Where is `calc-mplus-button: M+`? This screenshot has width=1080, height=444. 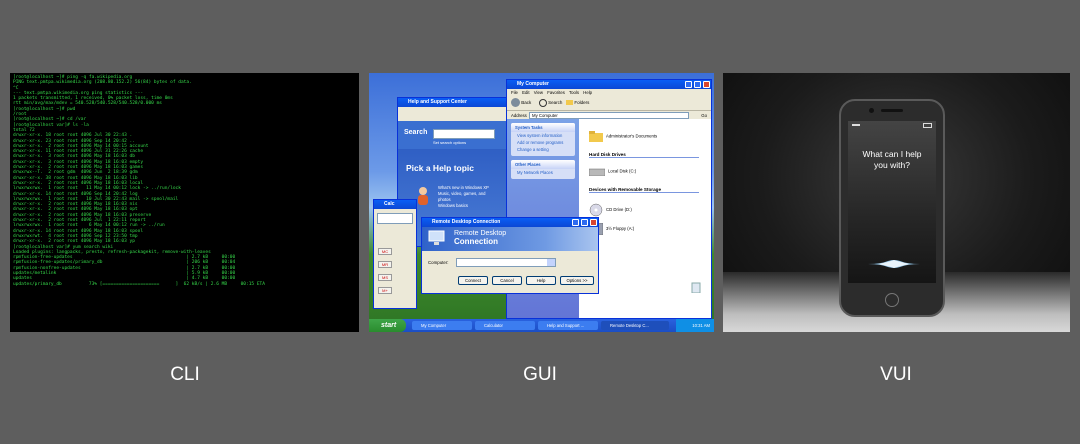
calc-mplus-button: M+ is located at coordinates (385, 290).